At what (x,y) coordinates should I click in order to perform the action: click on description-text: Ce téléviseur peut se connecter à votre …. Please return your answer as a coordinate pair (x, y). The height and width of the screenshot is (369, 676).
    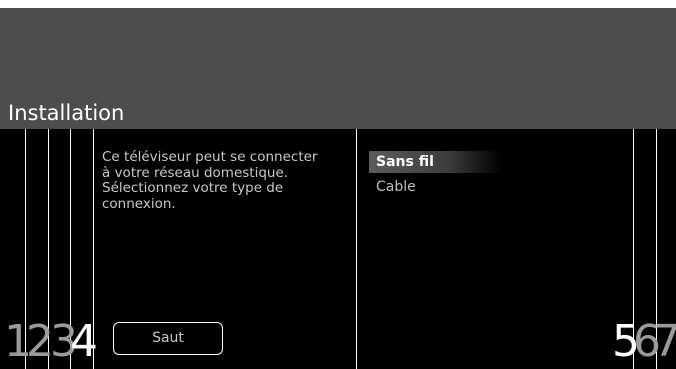
    Looking at the image, I should click on (224, 180).